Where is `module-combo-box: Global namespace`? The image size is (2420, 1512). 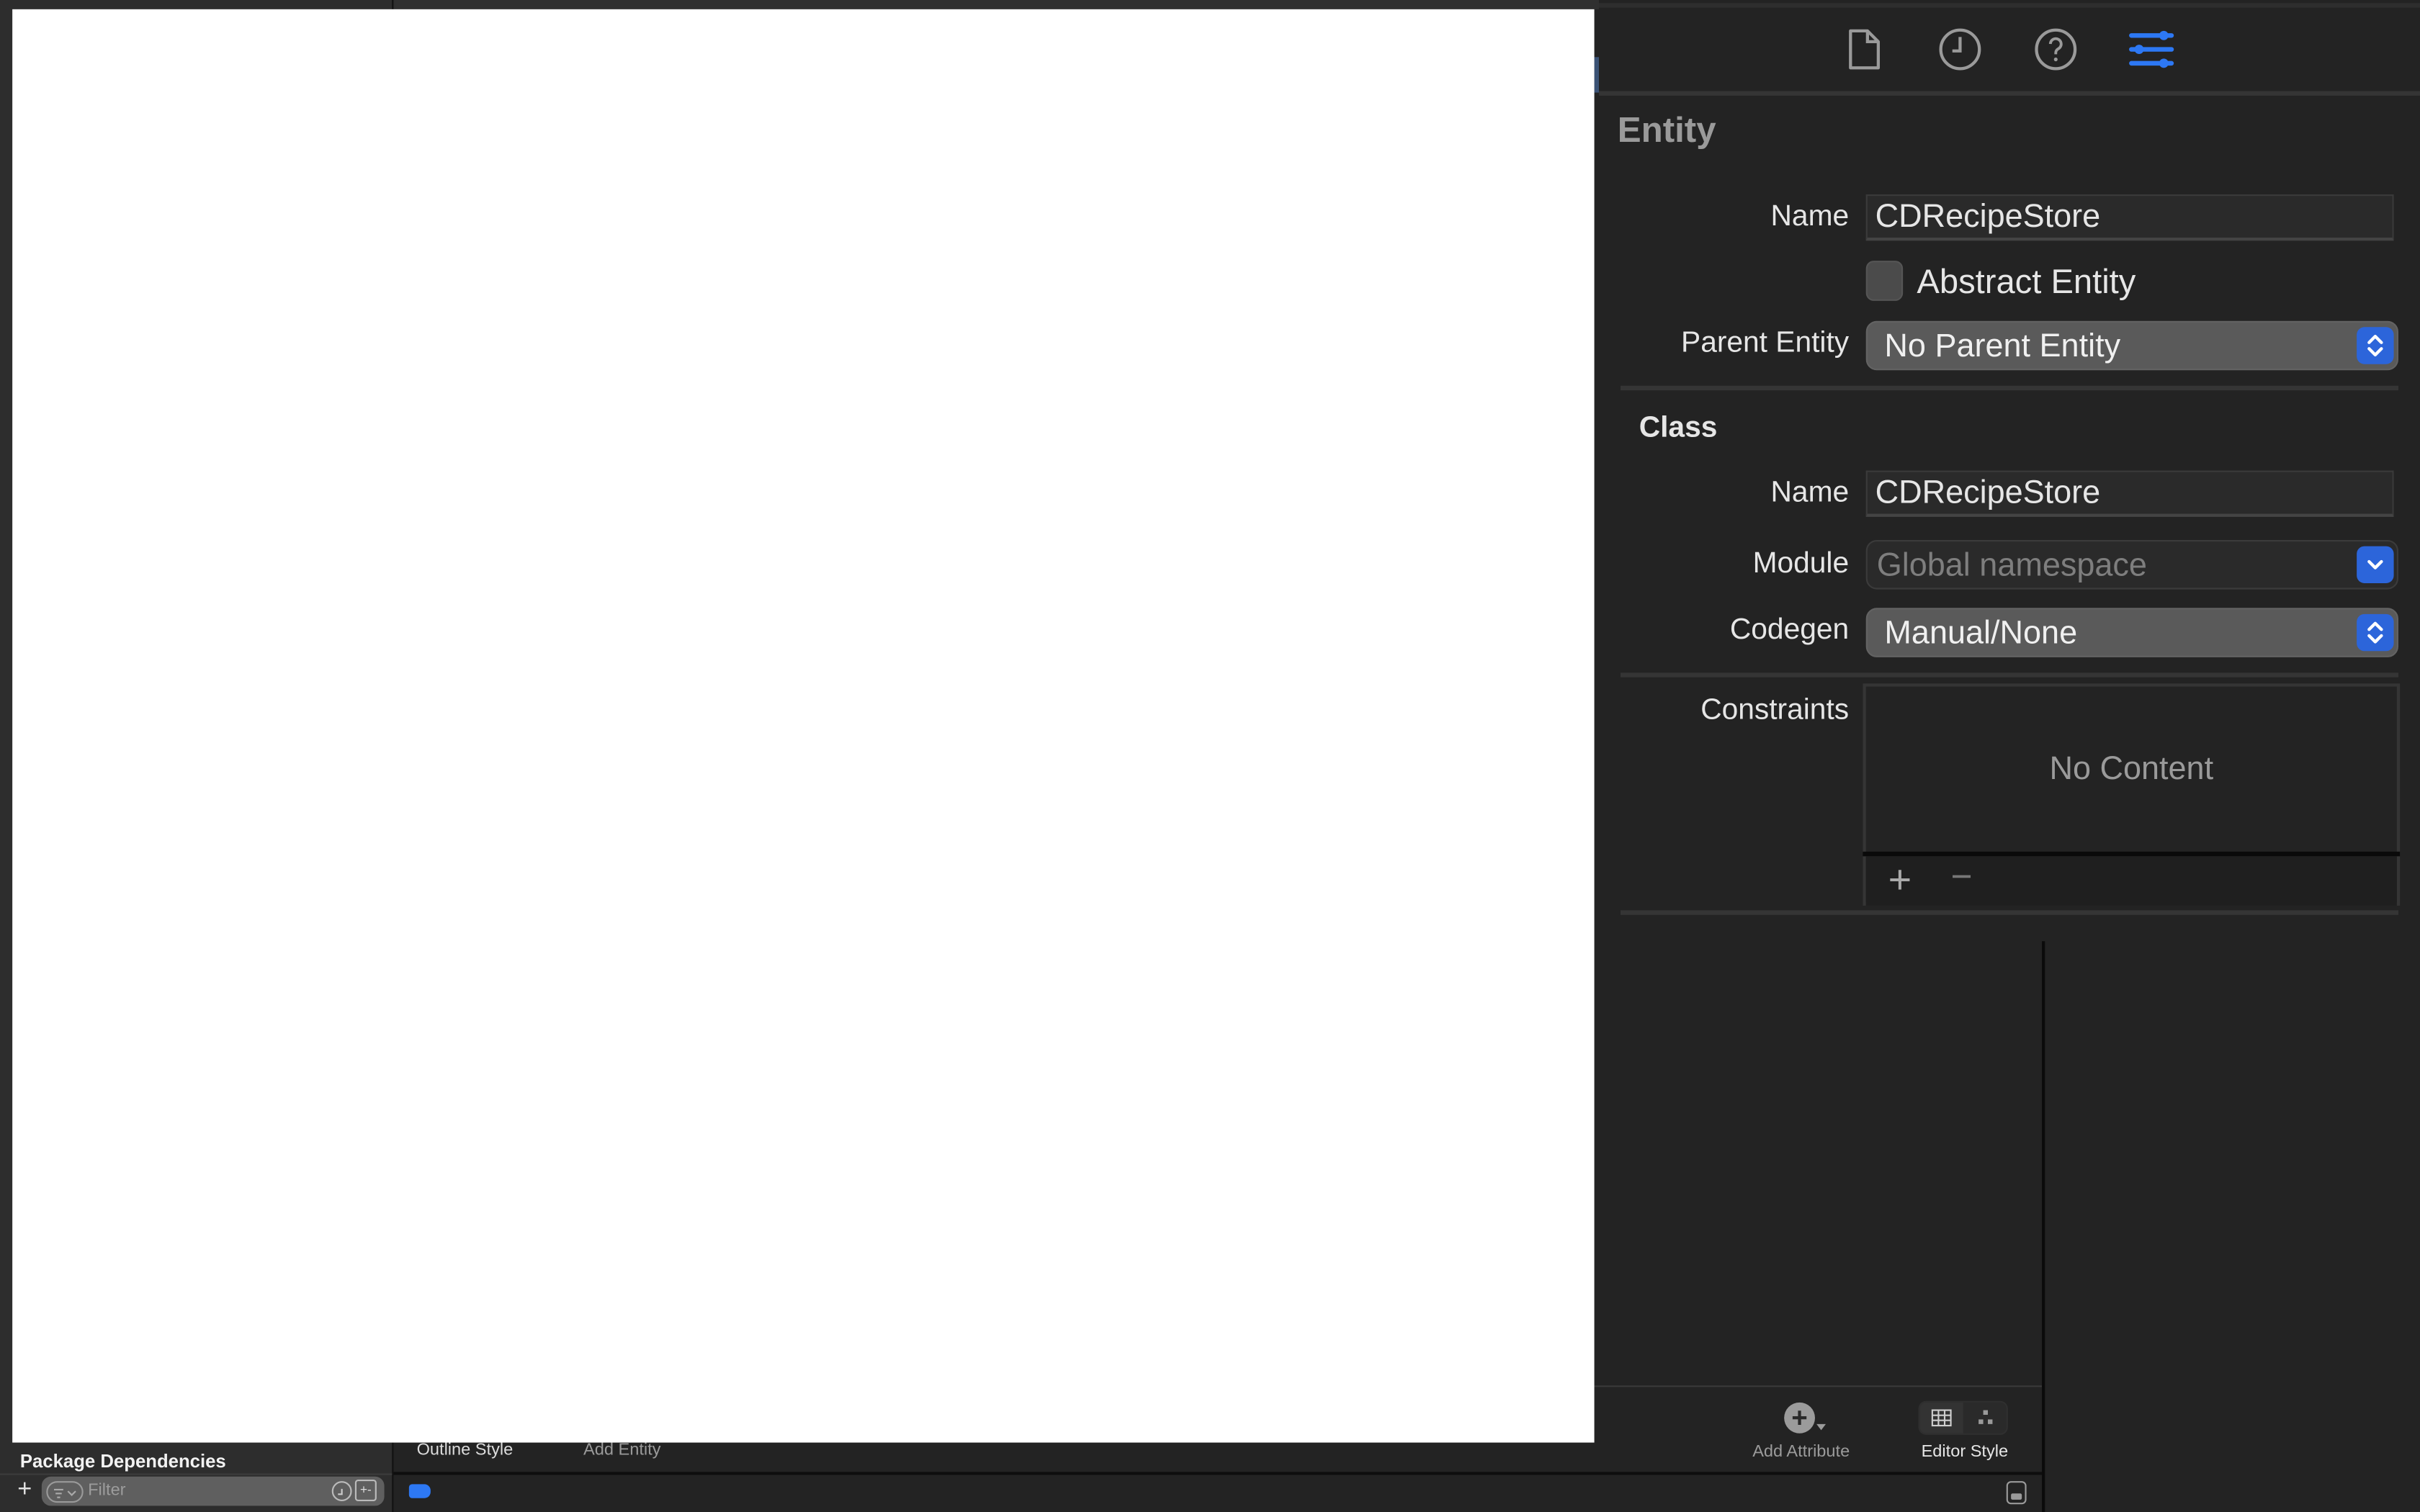
module-combo-box: Global namespace is located at coordinates (2131, 565).